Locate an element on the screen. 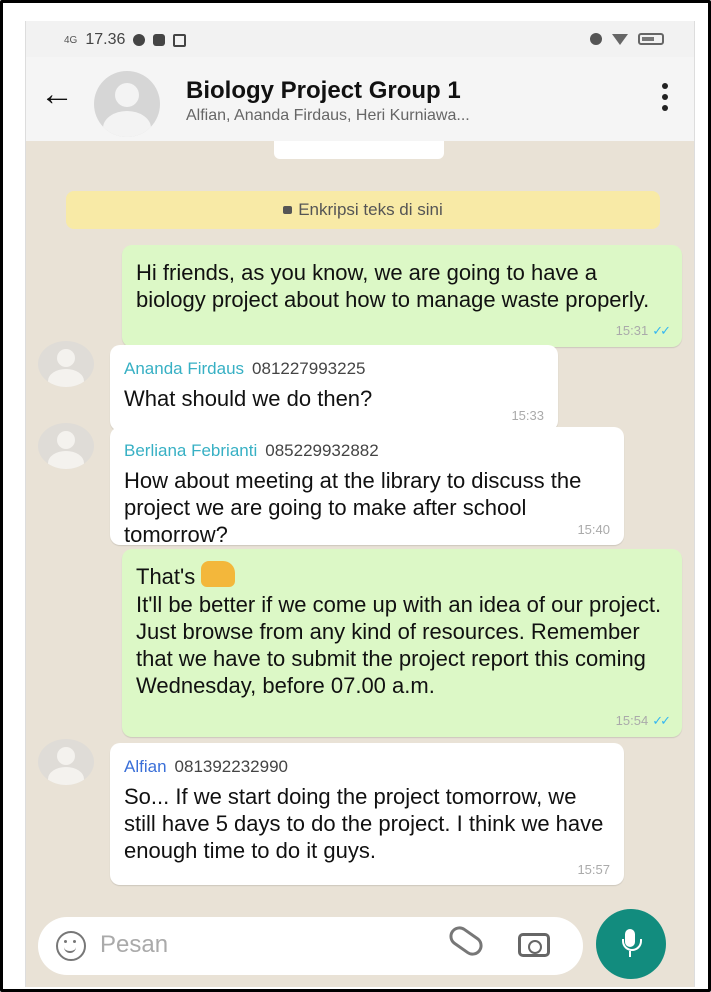 This screenshot has height=992, width=711. sender-line: Ananda Firdaus 081227993225 is located at coordinates (334, 369).